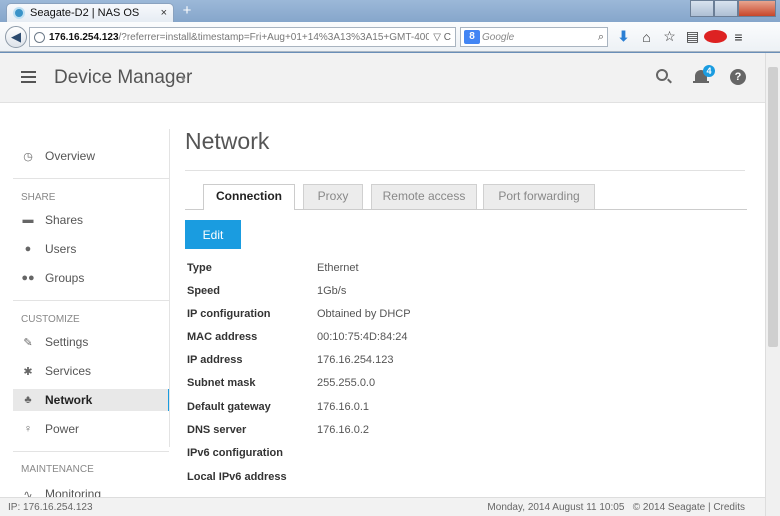 Image resolution: width=780 pixels, height=516 pixels. Describe the element at coordinates (702, 8) in the screenshot. I see `minimize-button` at that location.